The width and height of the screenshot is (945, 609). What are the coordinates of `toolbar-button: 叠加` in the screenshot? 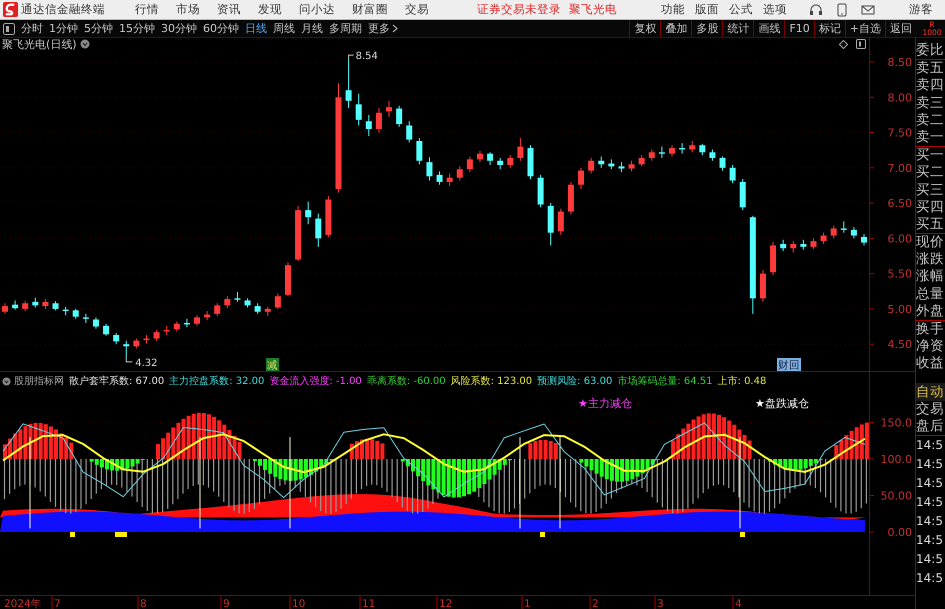 It's located at (676, 28).